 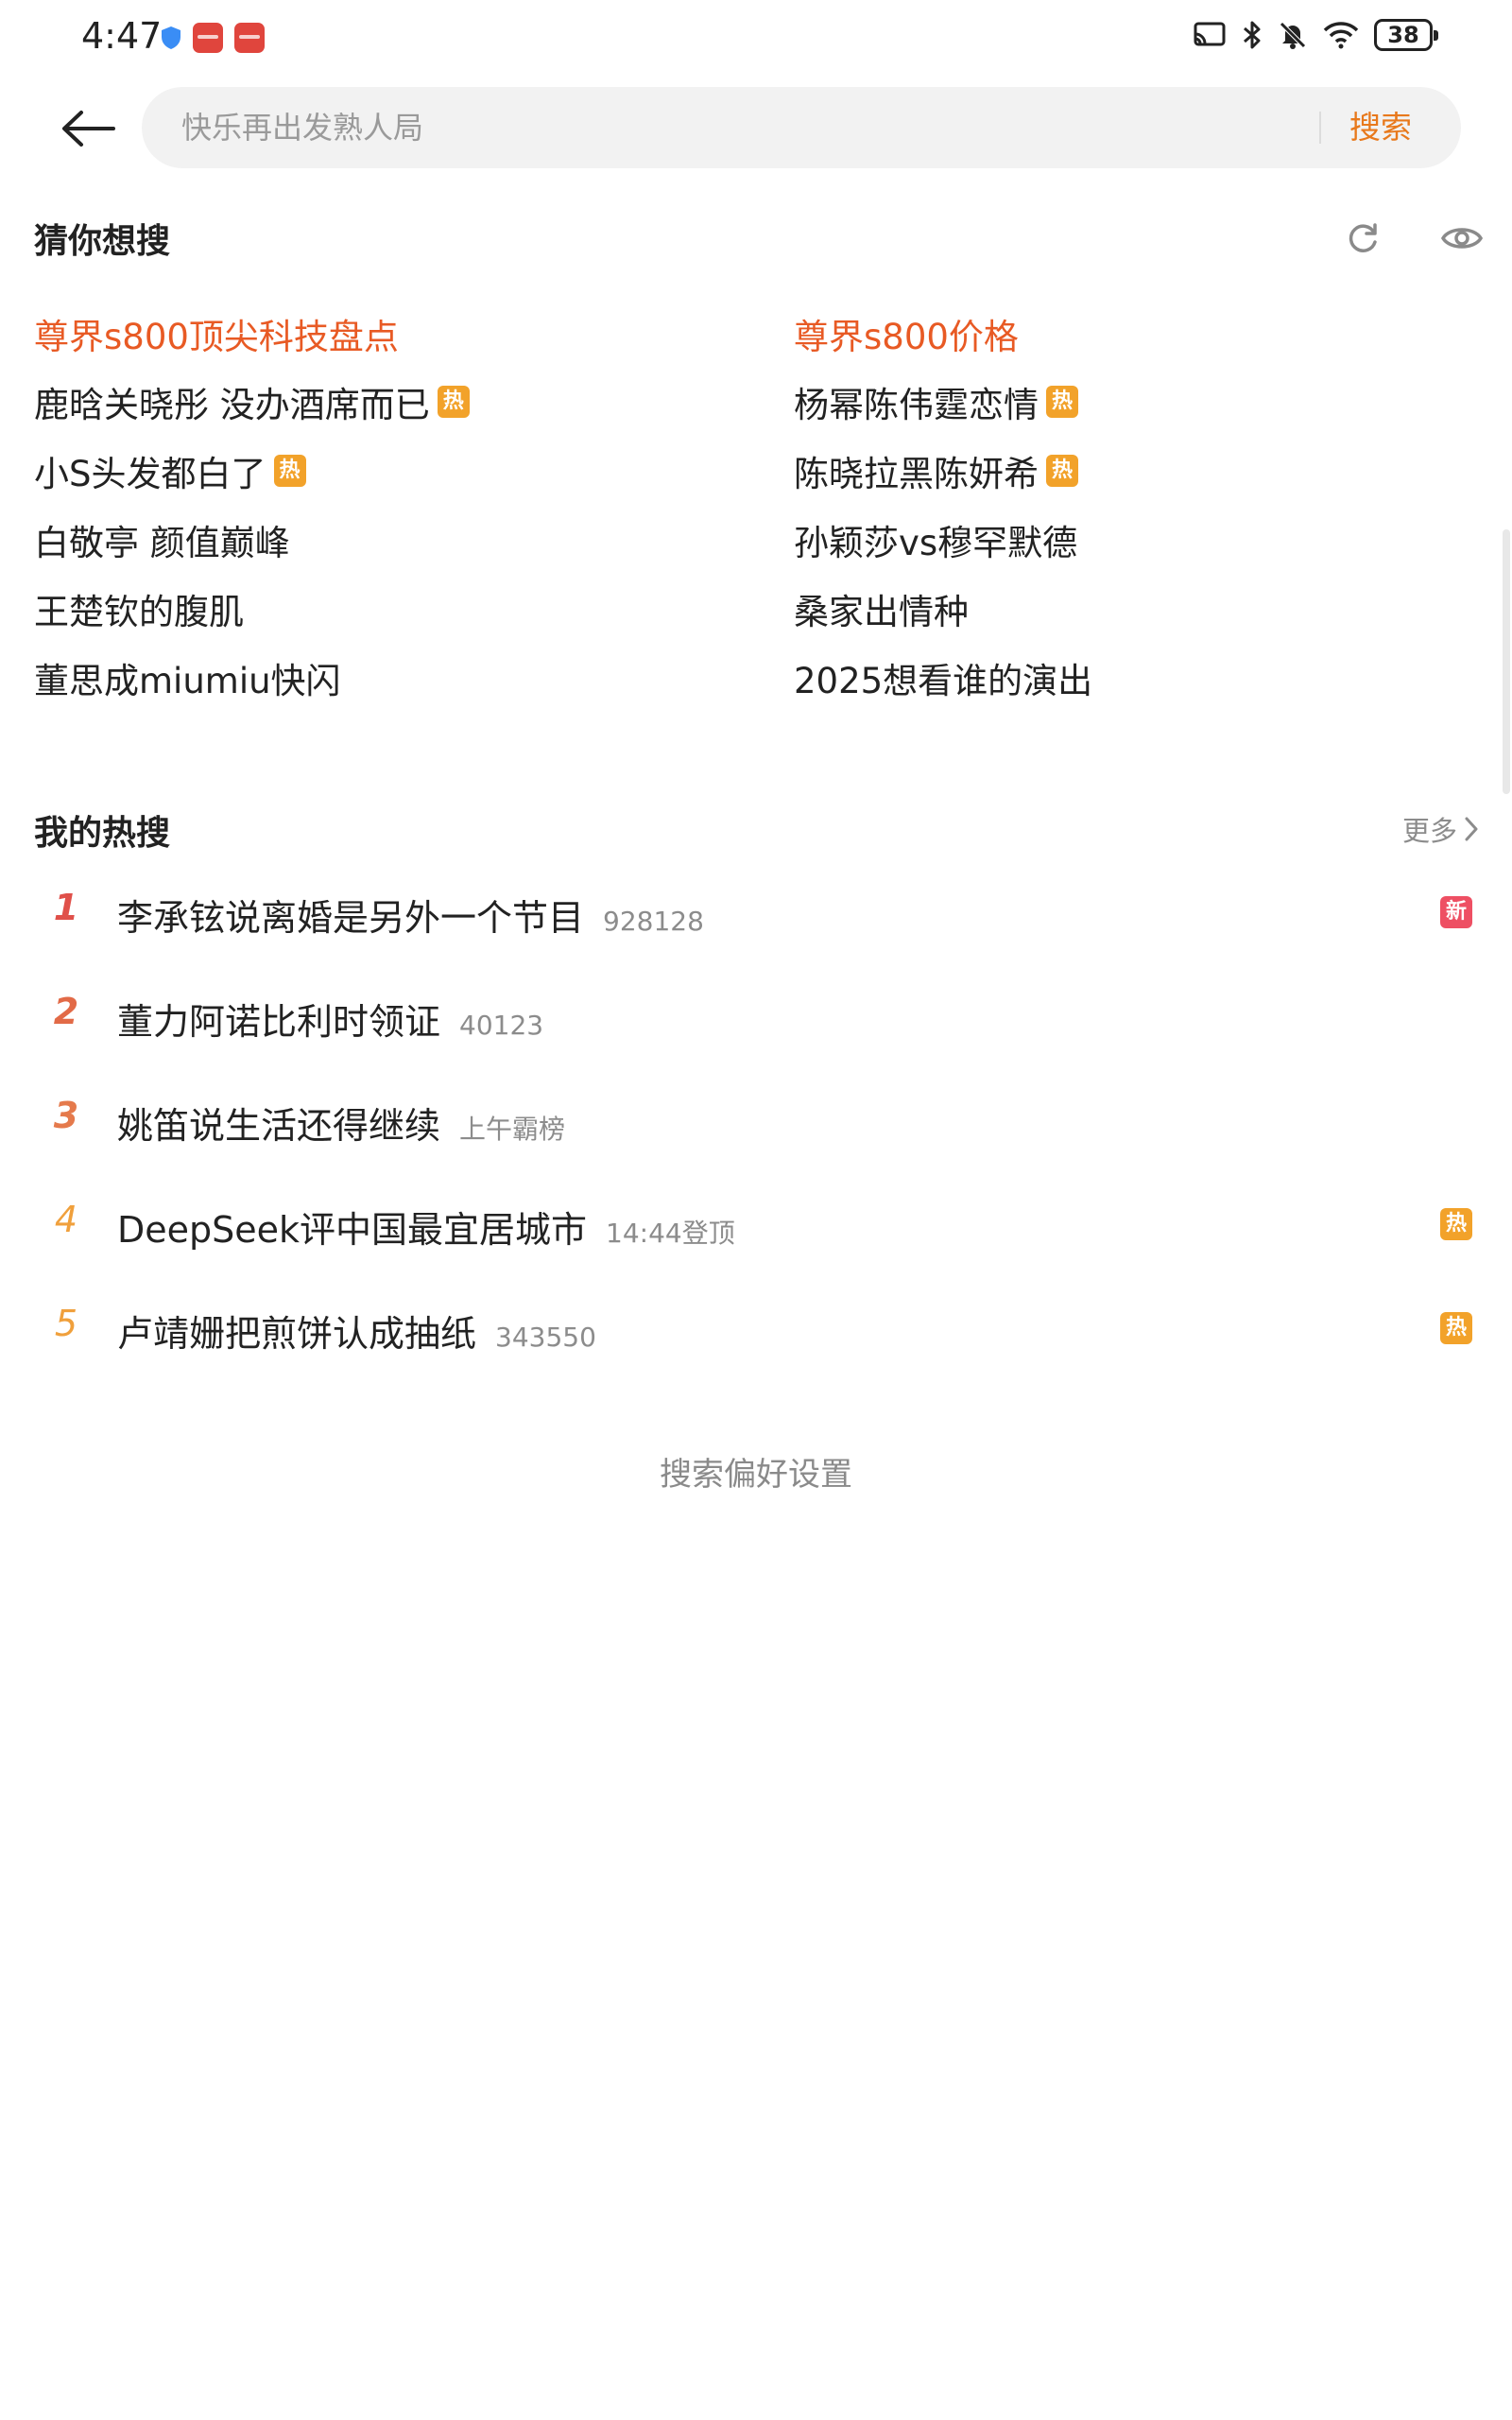 What do you see at coordinates (279, 1126) in the screenshot?
I see `hot-item-title: 姚笛说生活还得继续` at bounding box center [279, 1126].